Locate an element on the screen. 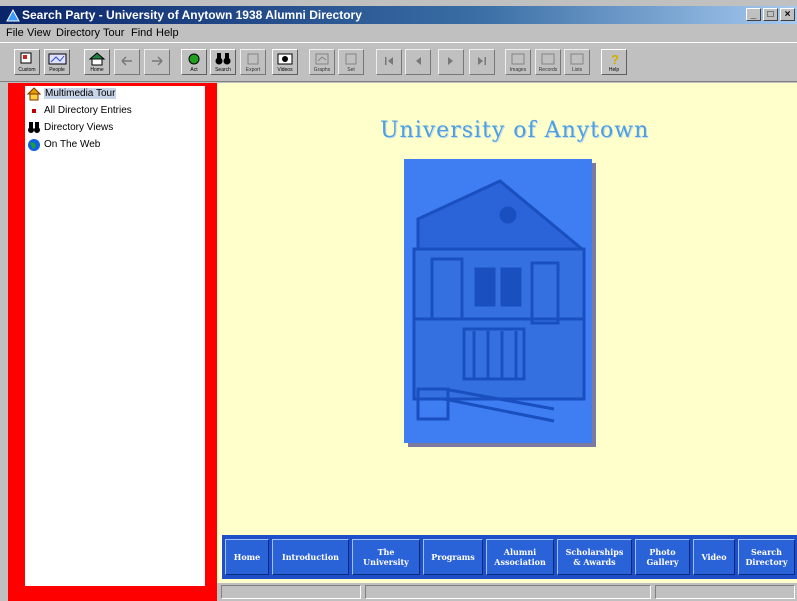 The height and width of the screenshot is (601, 797). people-label: People is located at coordinates (57, 70).